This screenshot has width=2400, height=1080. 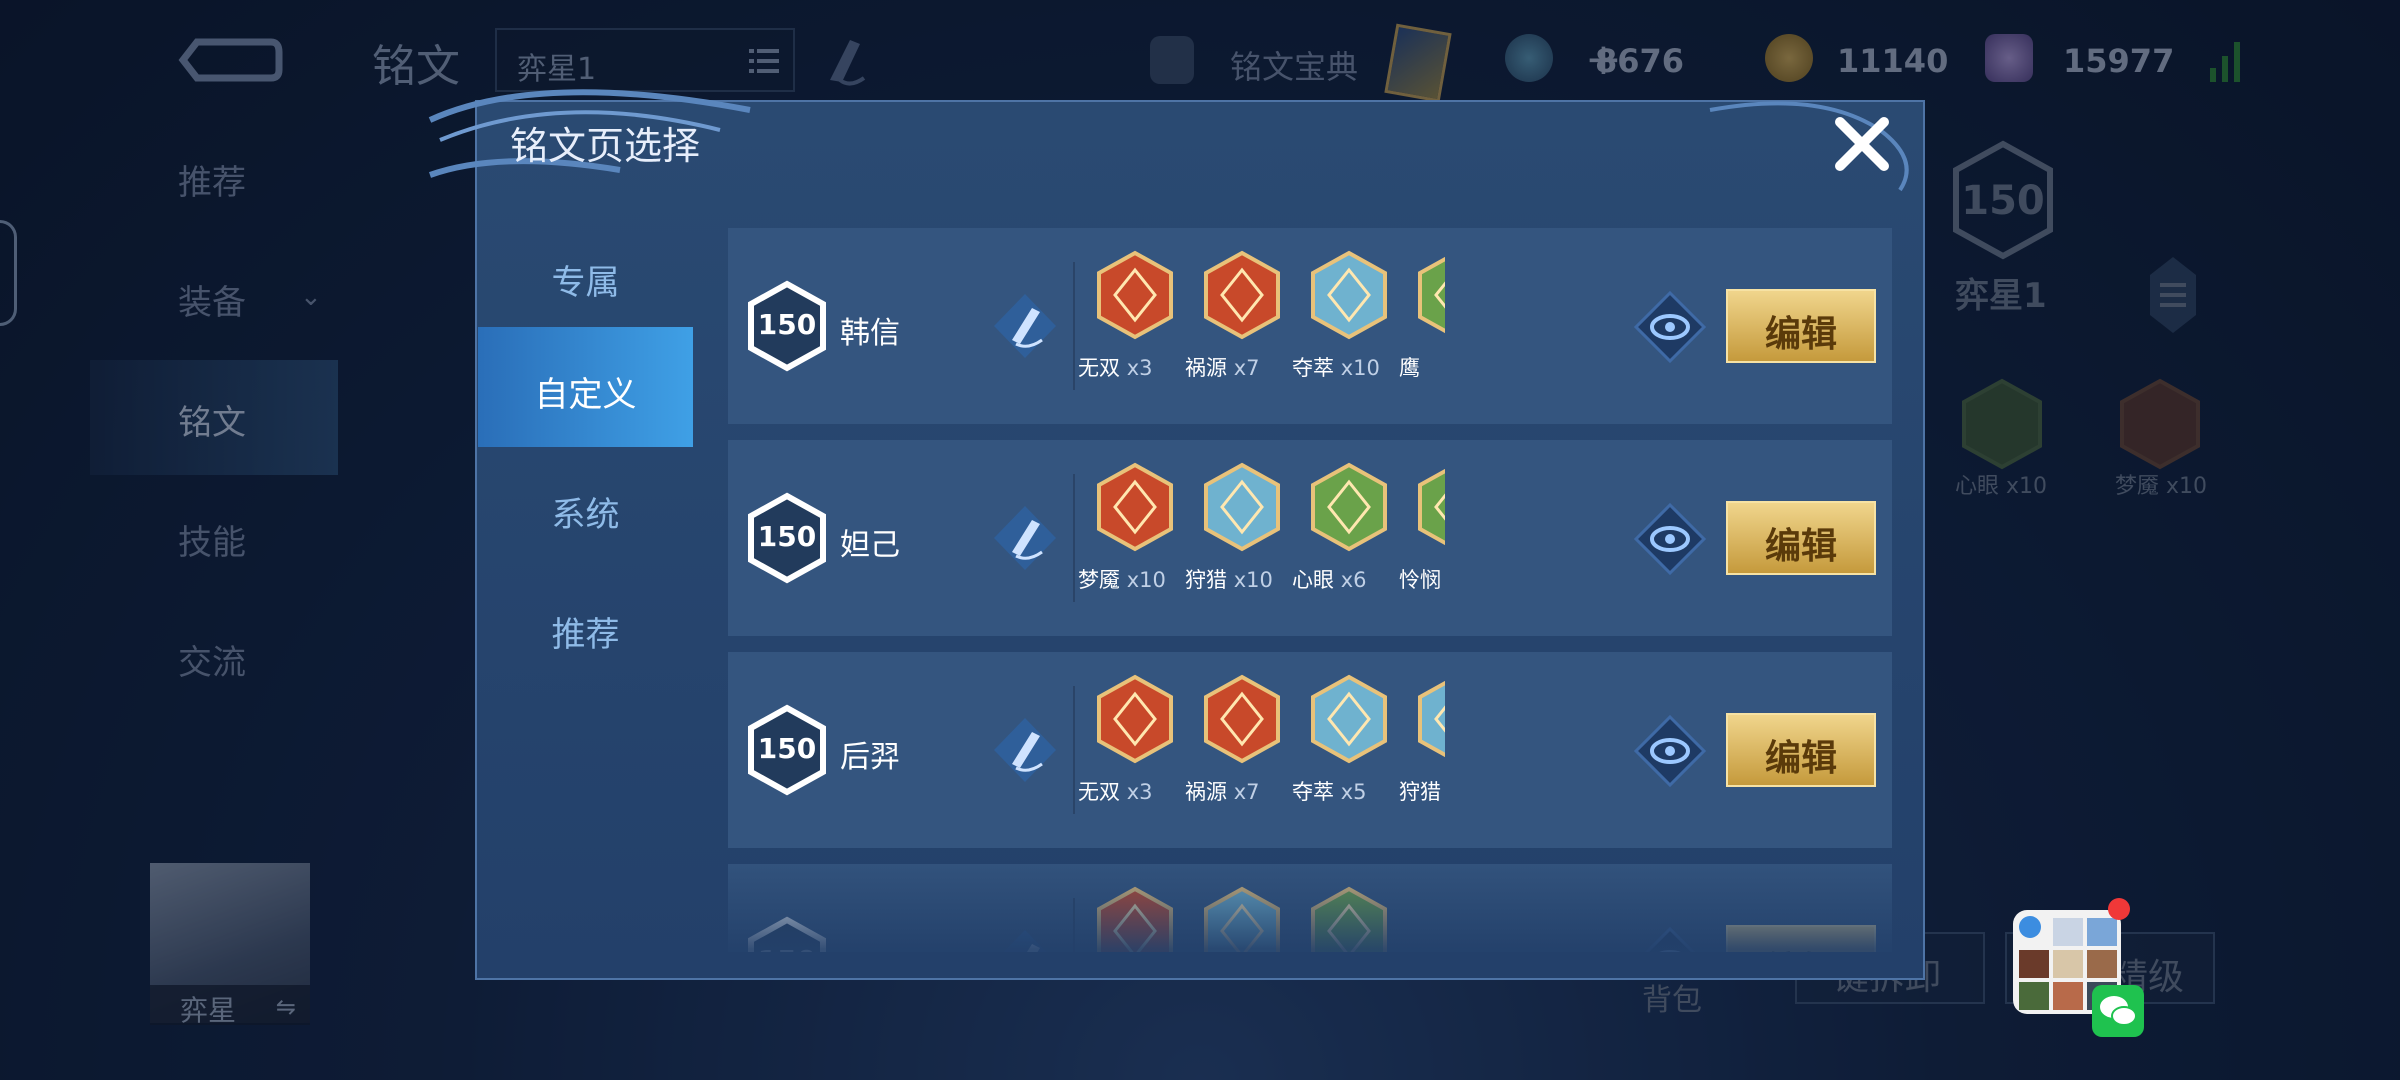 I want to click on tab-label: 自定义, so click(x=585, y=395).